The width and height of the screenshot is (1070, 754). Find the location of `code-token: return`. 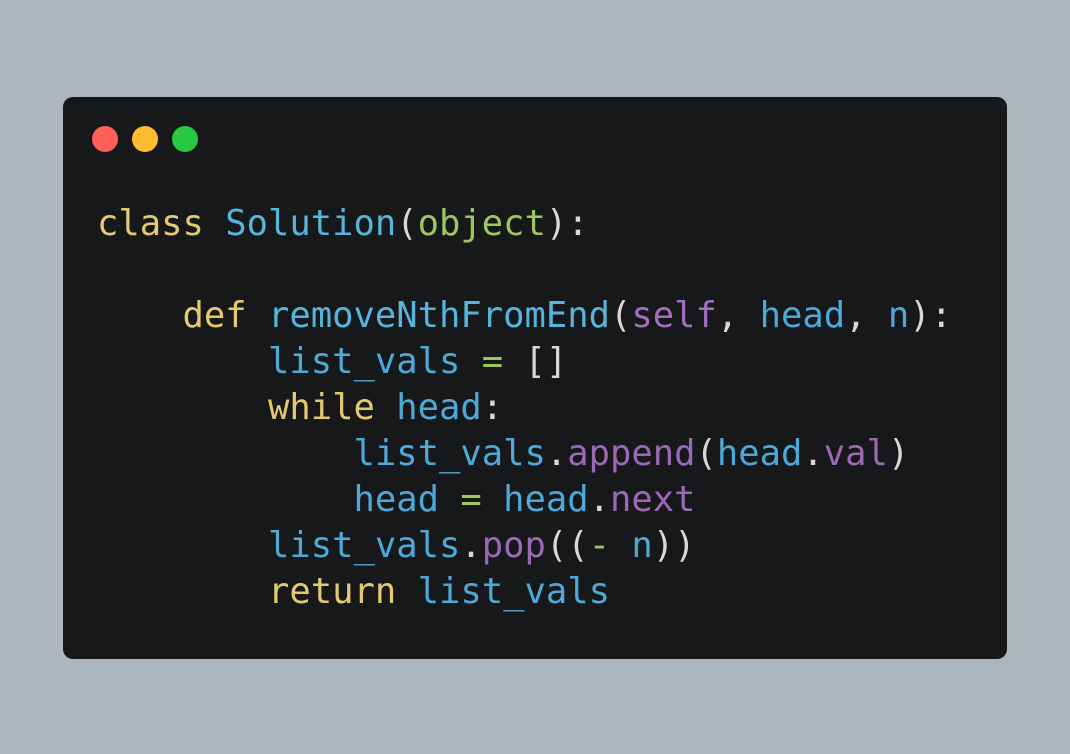

code-token: return is located at coordinates (332, 591).